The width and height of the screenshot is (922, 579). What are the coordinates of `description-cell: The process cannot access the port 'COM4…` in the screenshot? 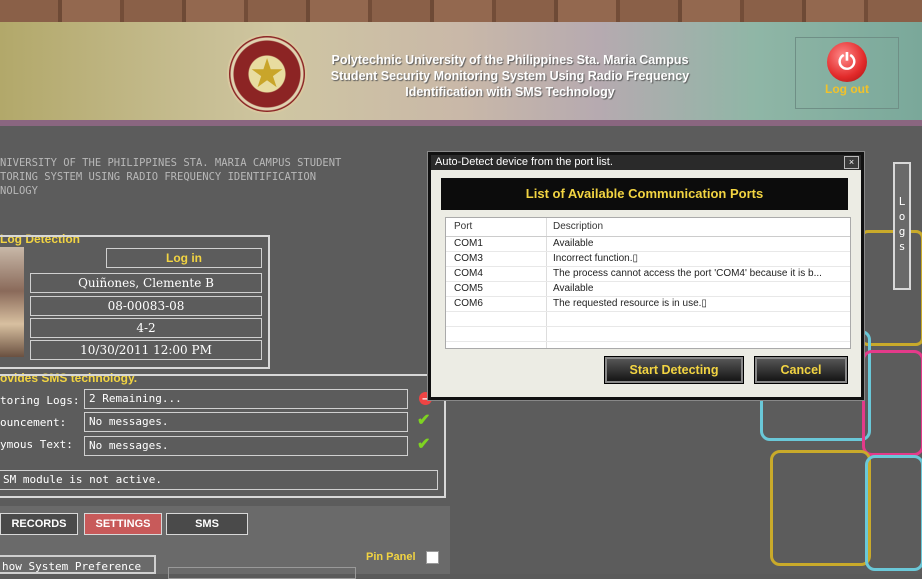 It's located at (687, 273).